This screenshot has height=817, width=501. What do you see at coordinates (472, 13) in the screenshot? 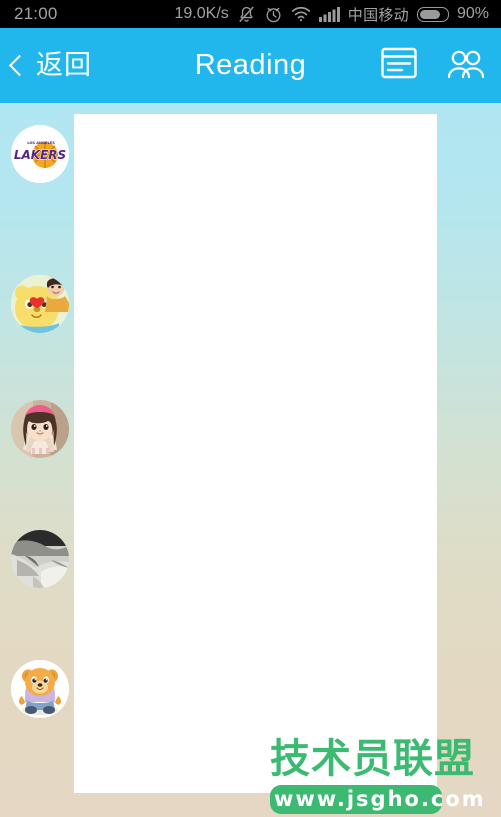
I see `battery-percent-text: 90%` at bounding box center [472, 13].